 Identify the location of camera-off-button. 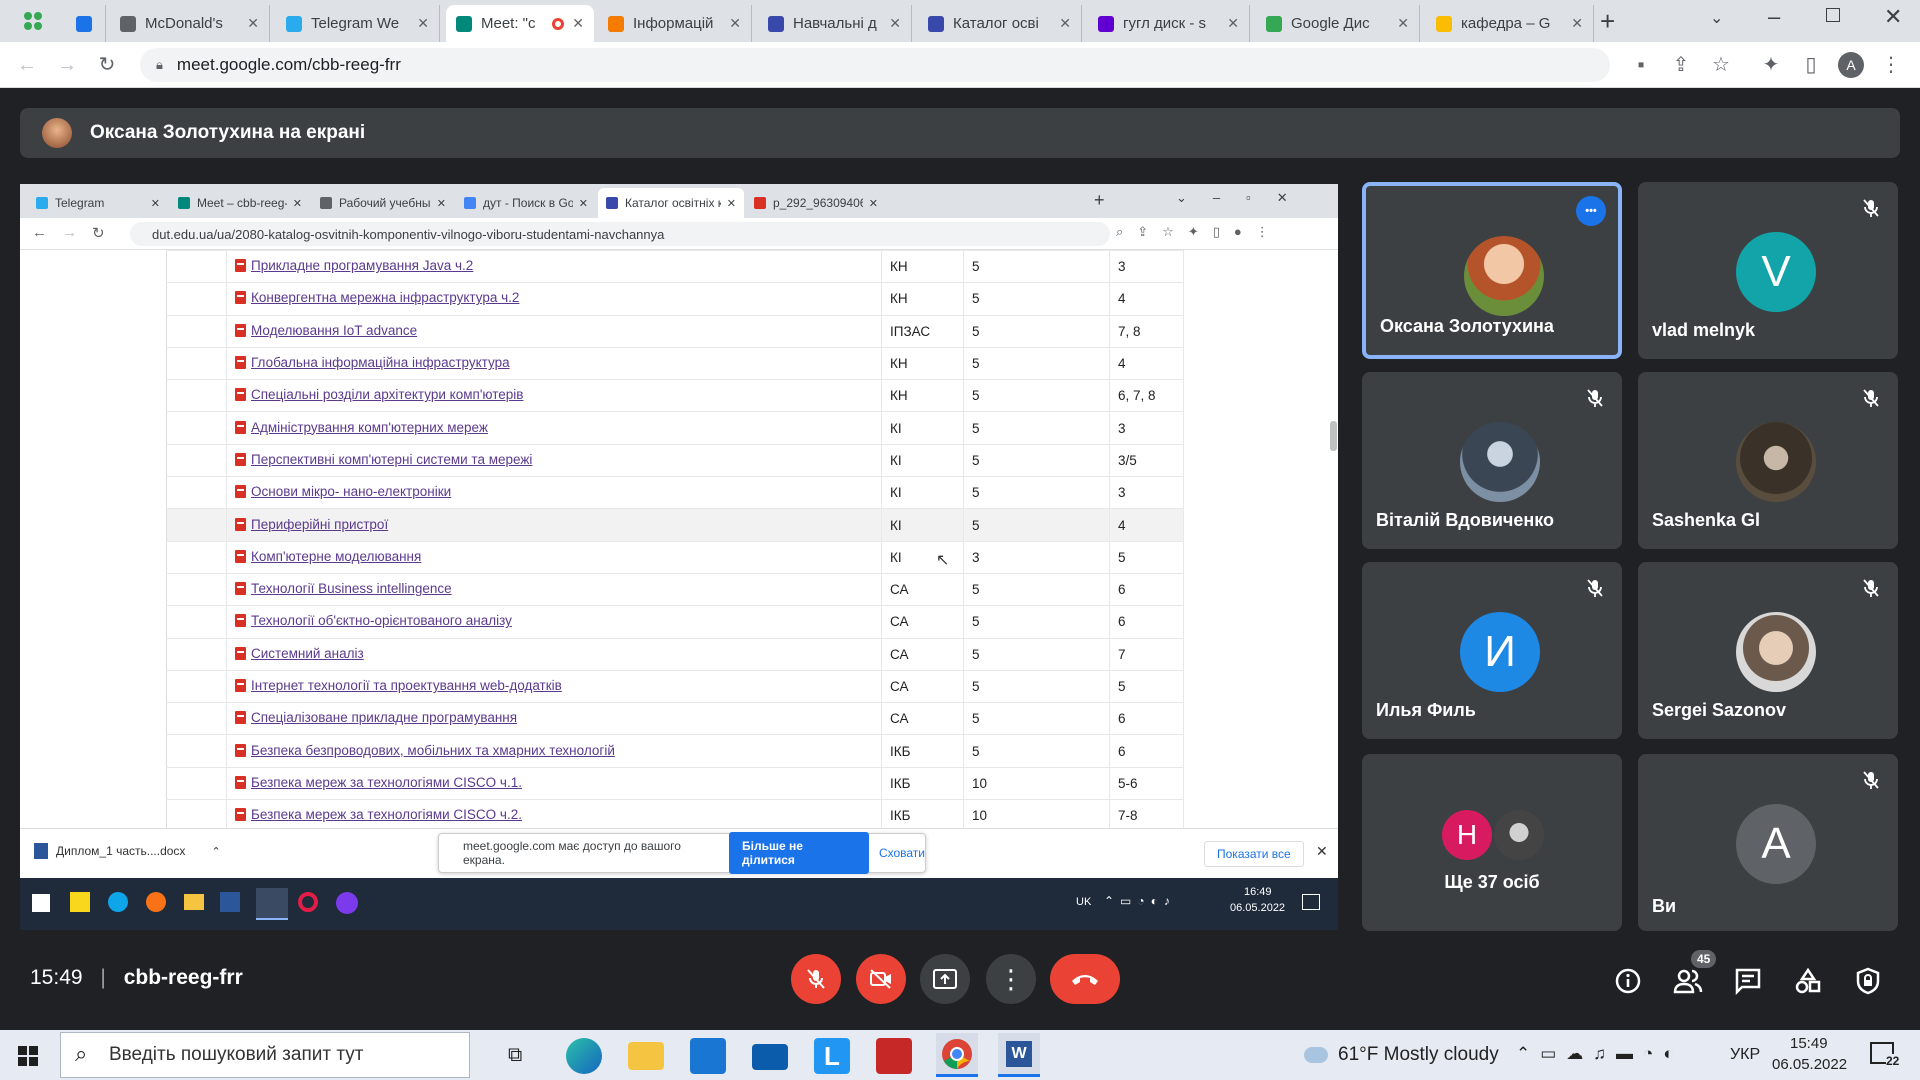
(881, 979).